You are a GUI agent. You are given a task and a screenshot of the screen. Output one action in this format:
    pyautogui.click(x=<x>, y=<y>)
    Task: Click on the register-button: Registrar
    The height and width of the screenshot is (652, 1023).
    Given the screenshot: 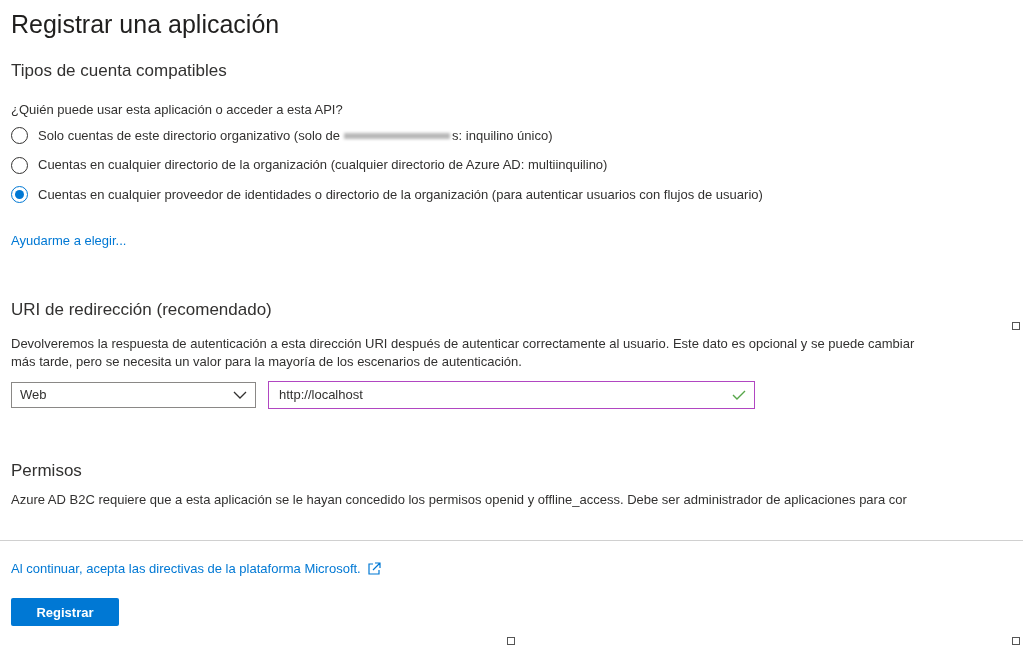 What is the action you would take?
    pyautogui.click(x=65, y=612)
    